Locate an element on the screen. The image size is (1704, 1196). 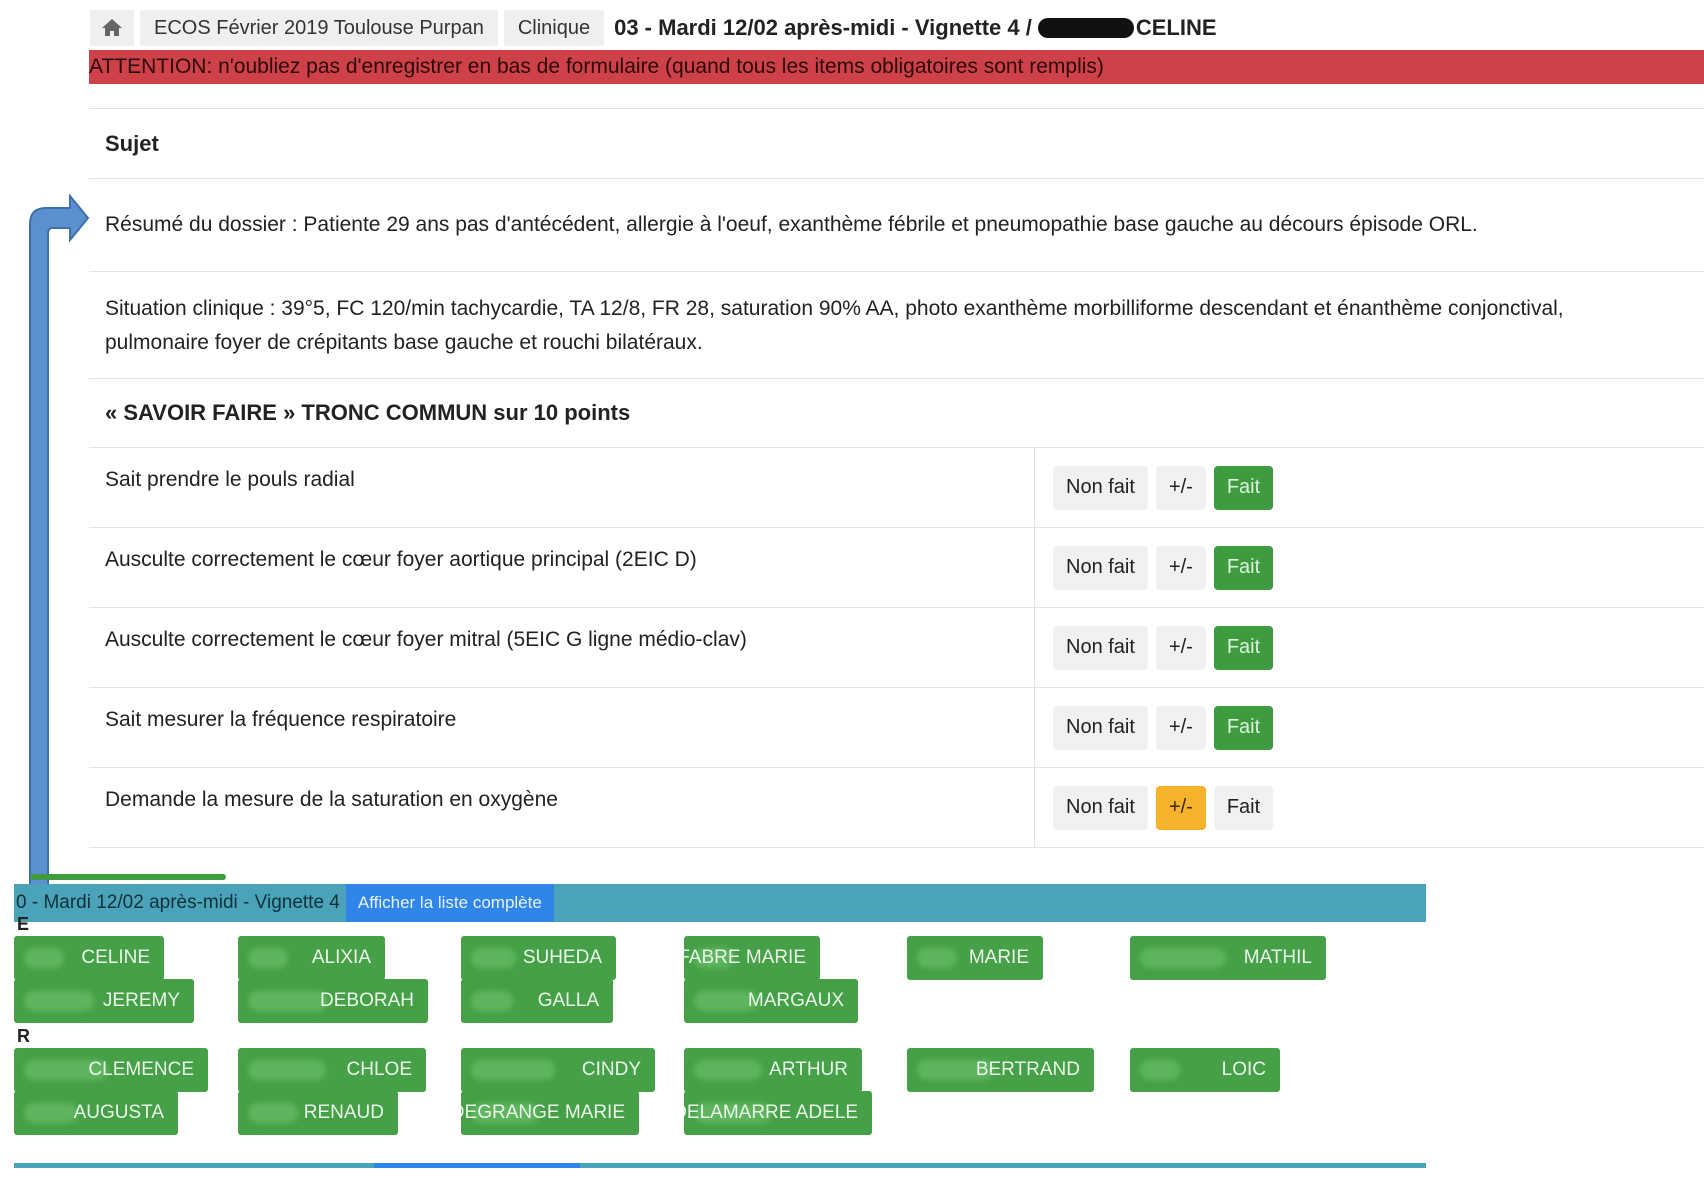
sujet-title: Sujet is located at coordinates (132, 143).